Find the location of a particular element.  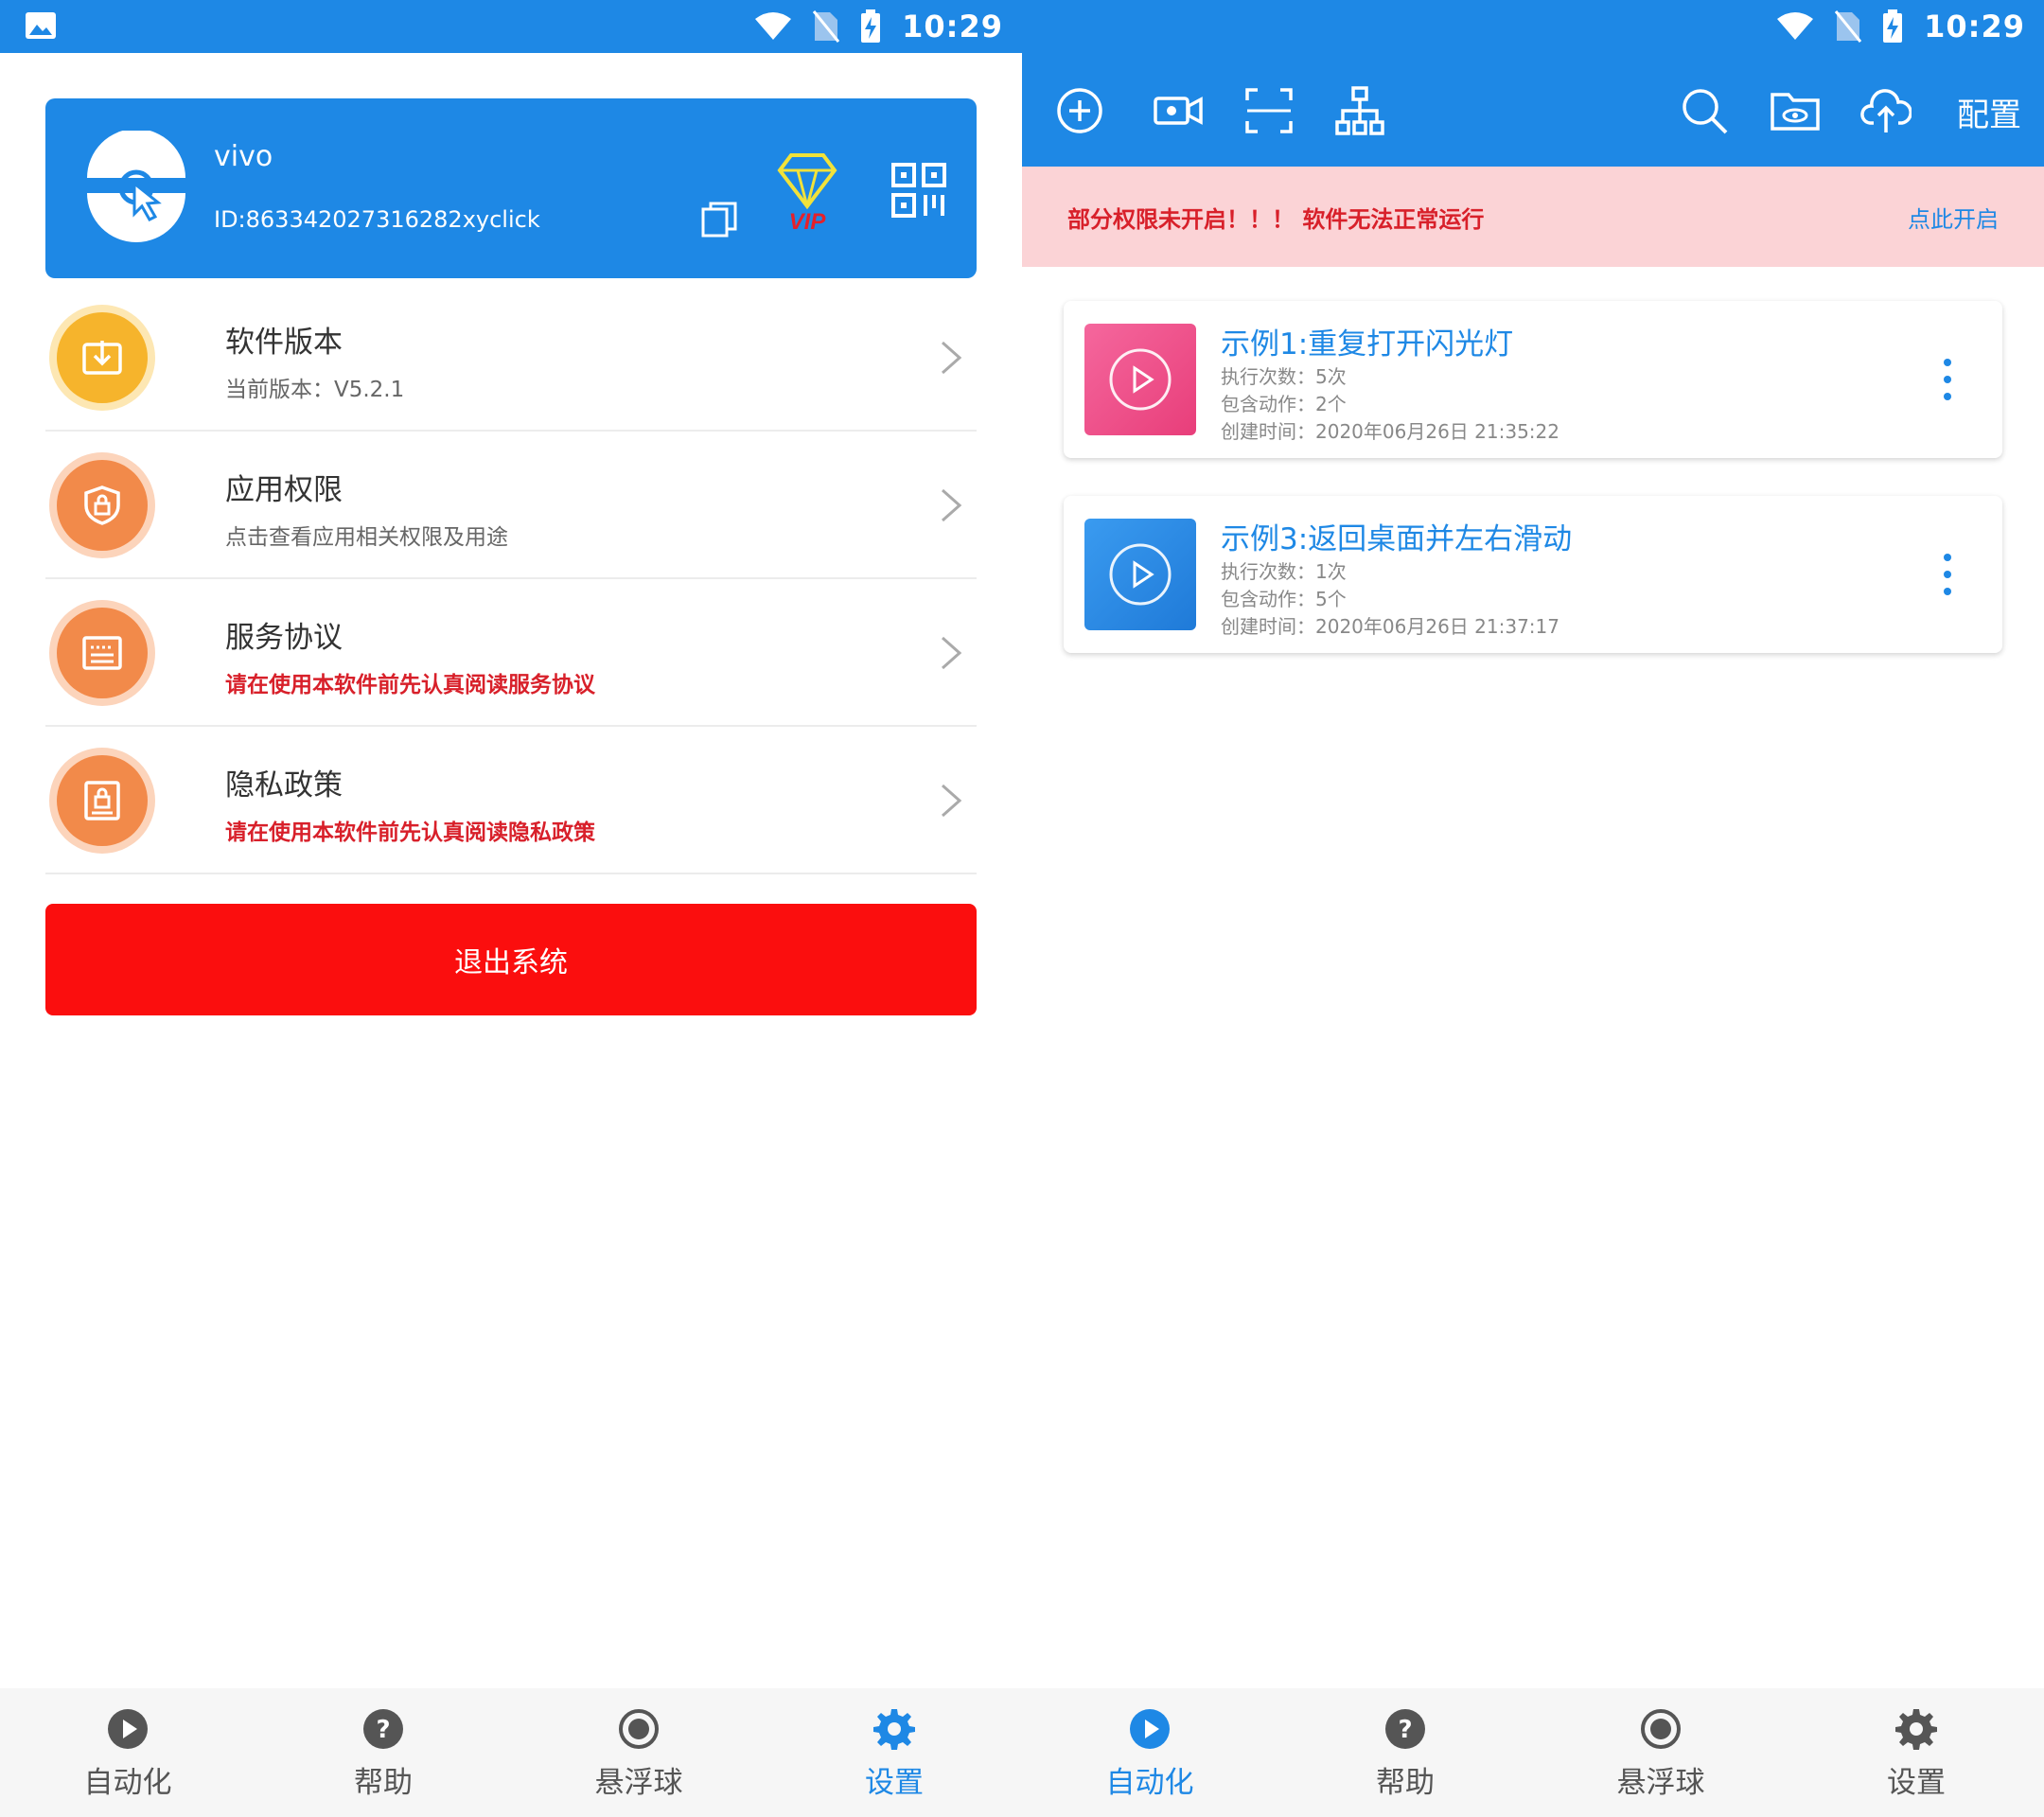

menu-item-permissions: 应用权限 点击查看应用相关权限及用途 is located at coordinates (511, 505).